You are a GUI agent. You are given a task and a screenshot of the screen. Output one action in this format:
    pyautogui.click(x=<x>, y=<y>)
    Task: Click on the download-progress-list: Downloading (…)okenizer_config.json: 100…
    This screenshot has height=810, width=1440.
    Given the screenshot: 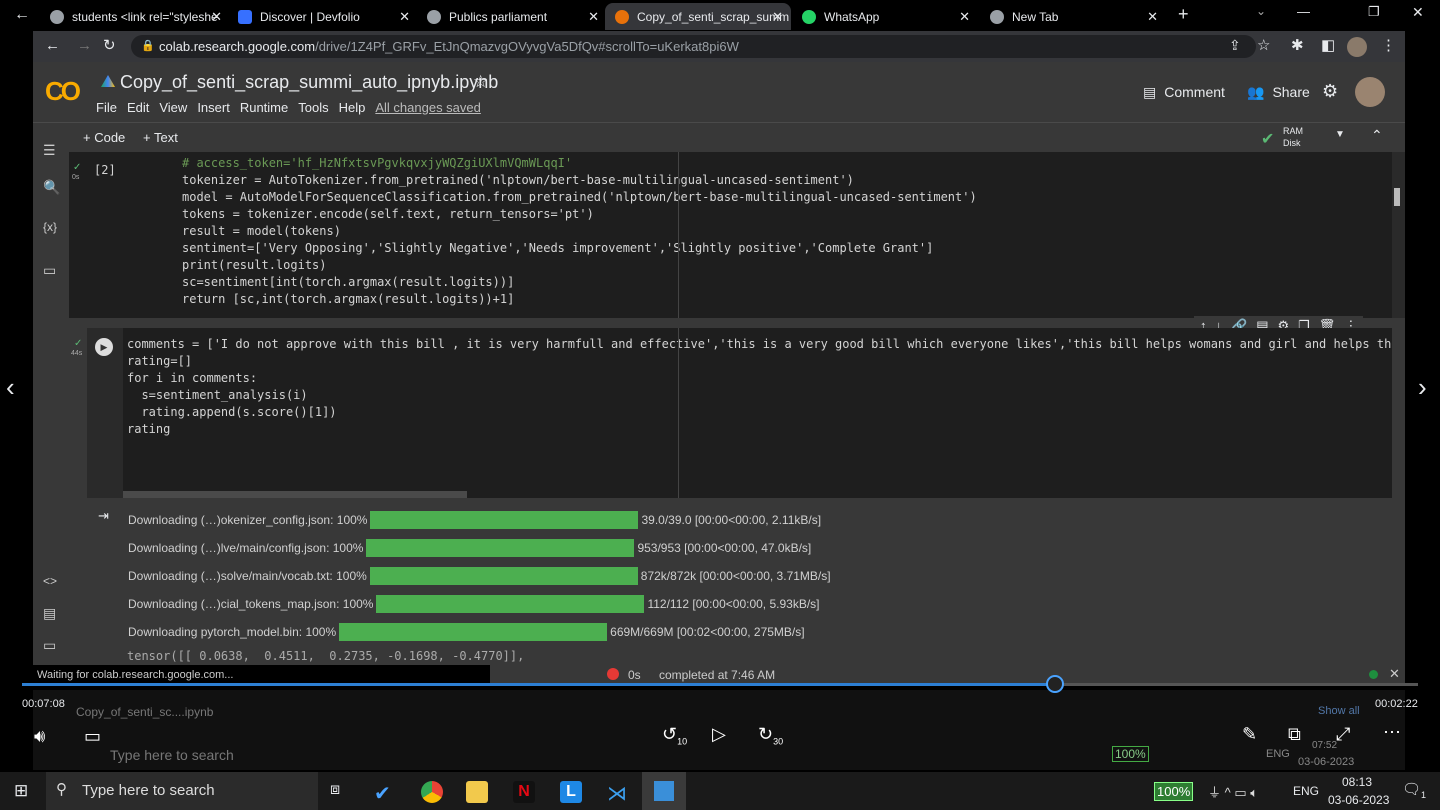 What is the action you would take?
    pyautogui.click(x=479, y=576)
    